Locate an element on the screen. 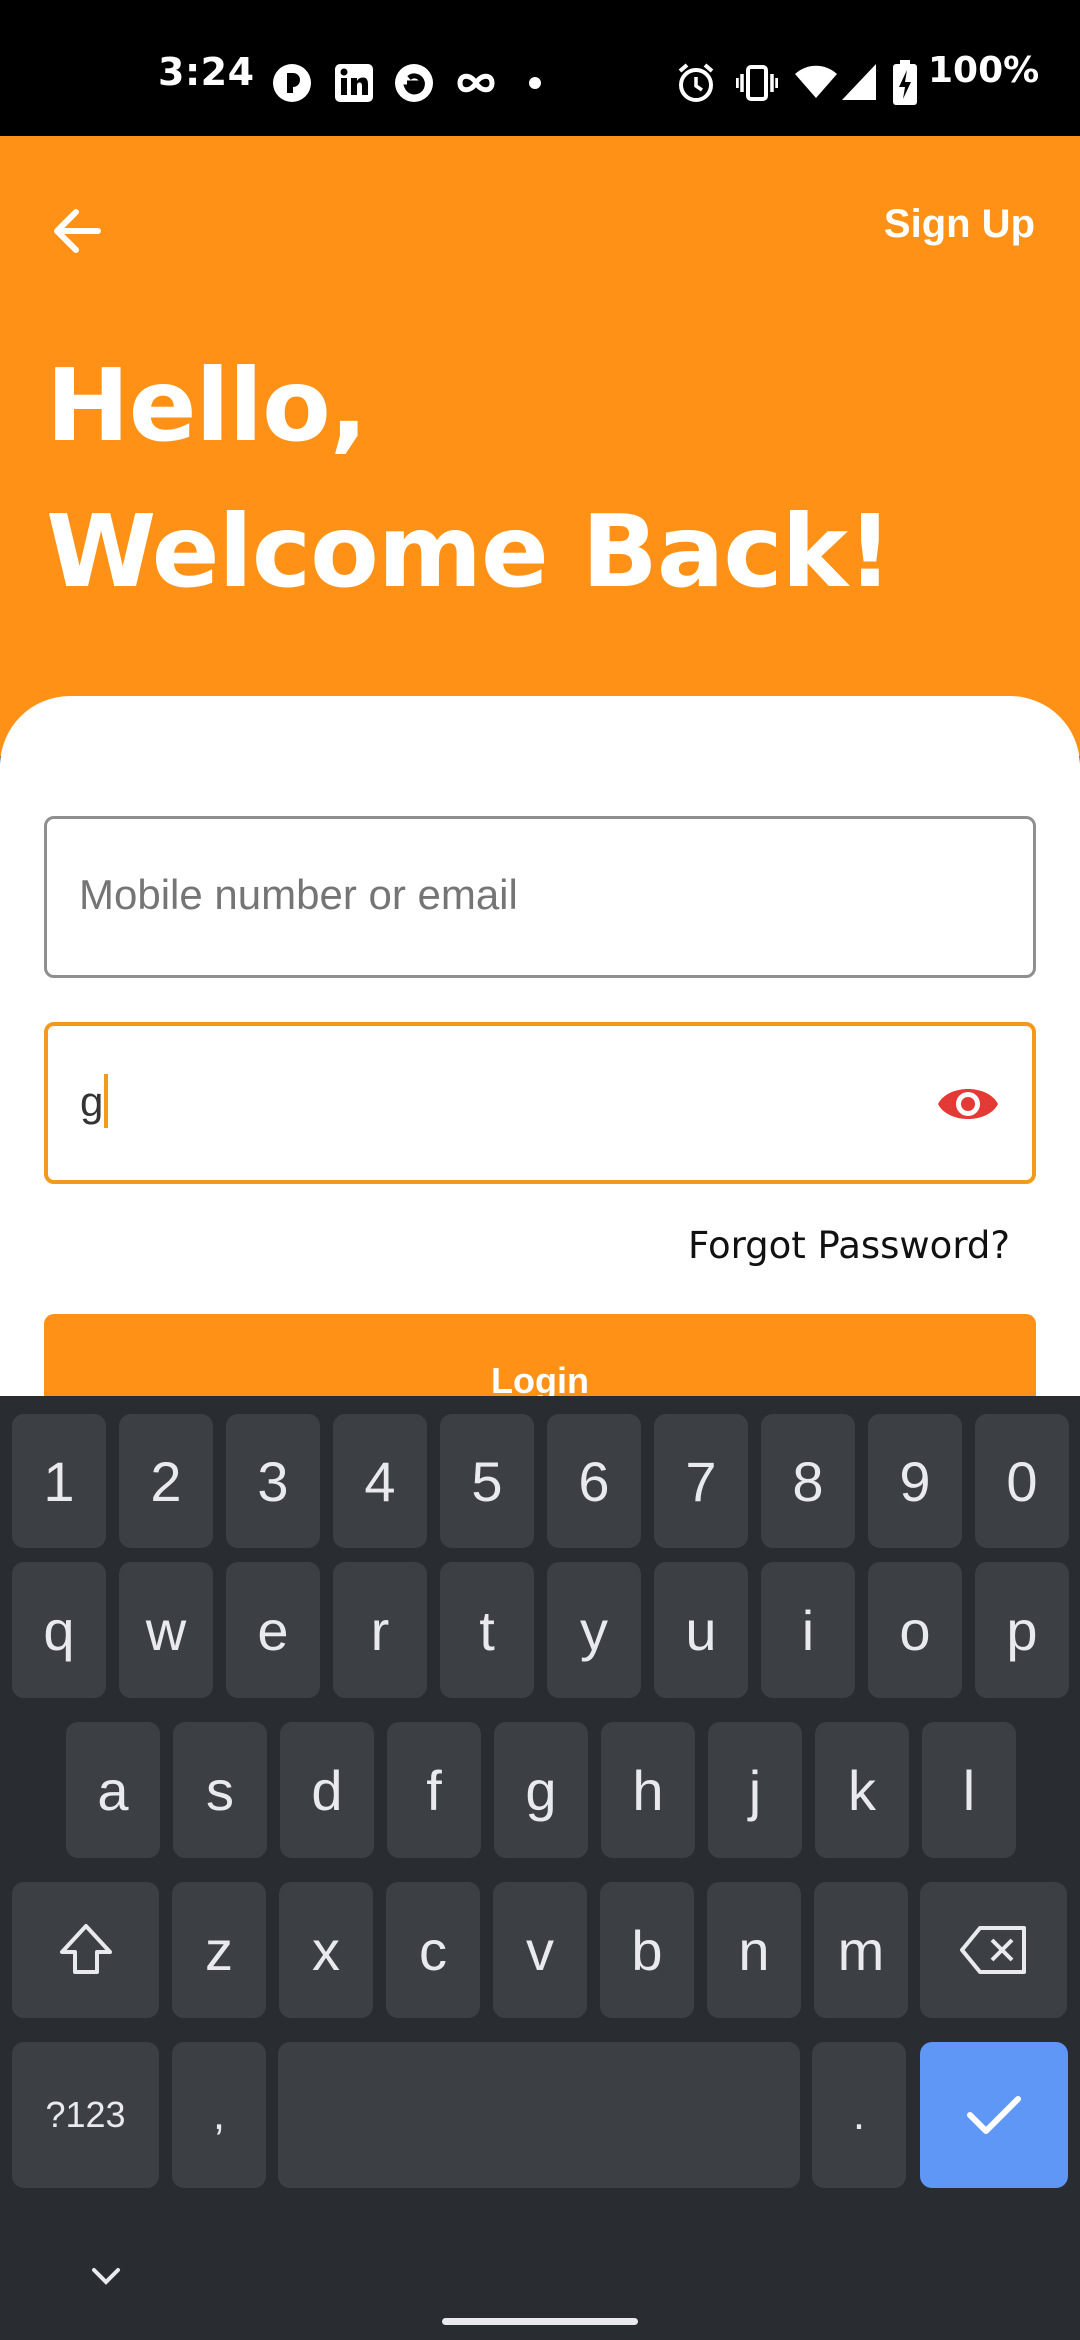 This screenshot has width=1080, height=2340. key-e: e is located at coordinates (273, 1630).